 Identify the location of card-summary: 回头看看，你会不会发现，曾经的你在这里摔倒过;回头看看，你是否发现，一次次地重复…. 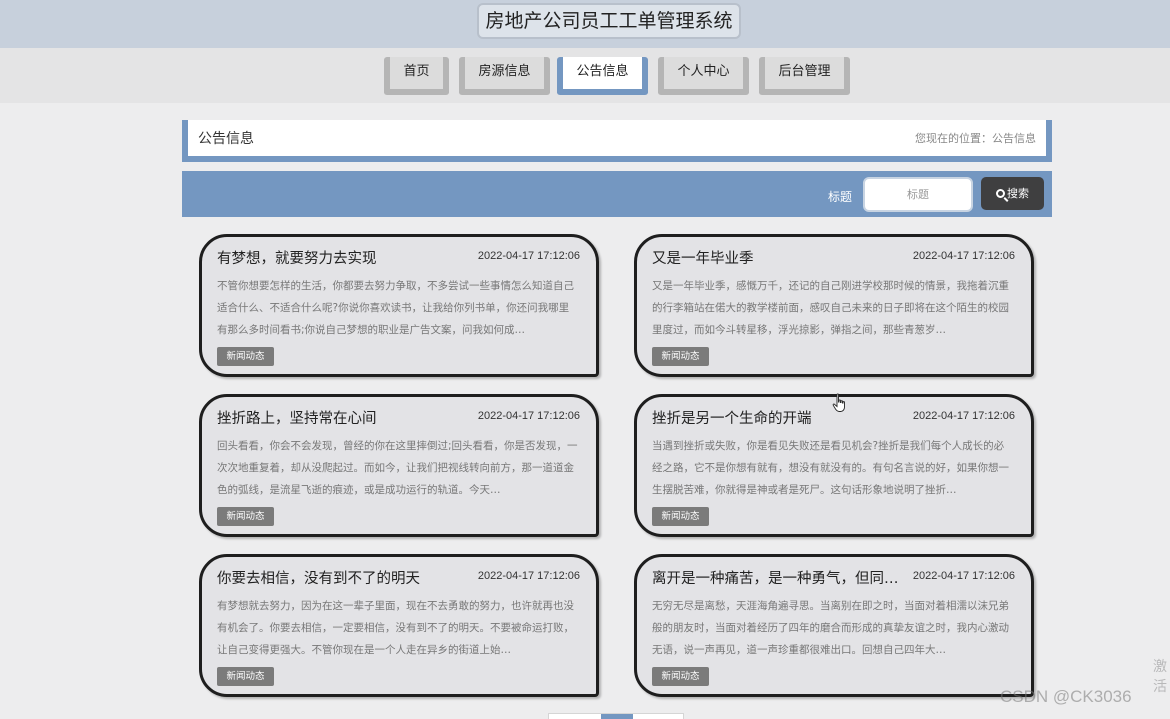
(397, 468).